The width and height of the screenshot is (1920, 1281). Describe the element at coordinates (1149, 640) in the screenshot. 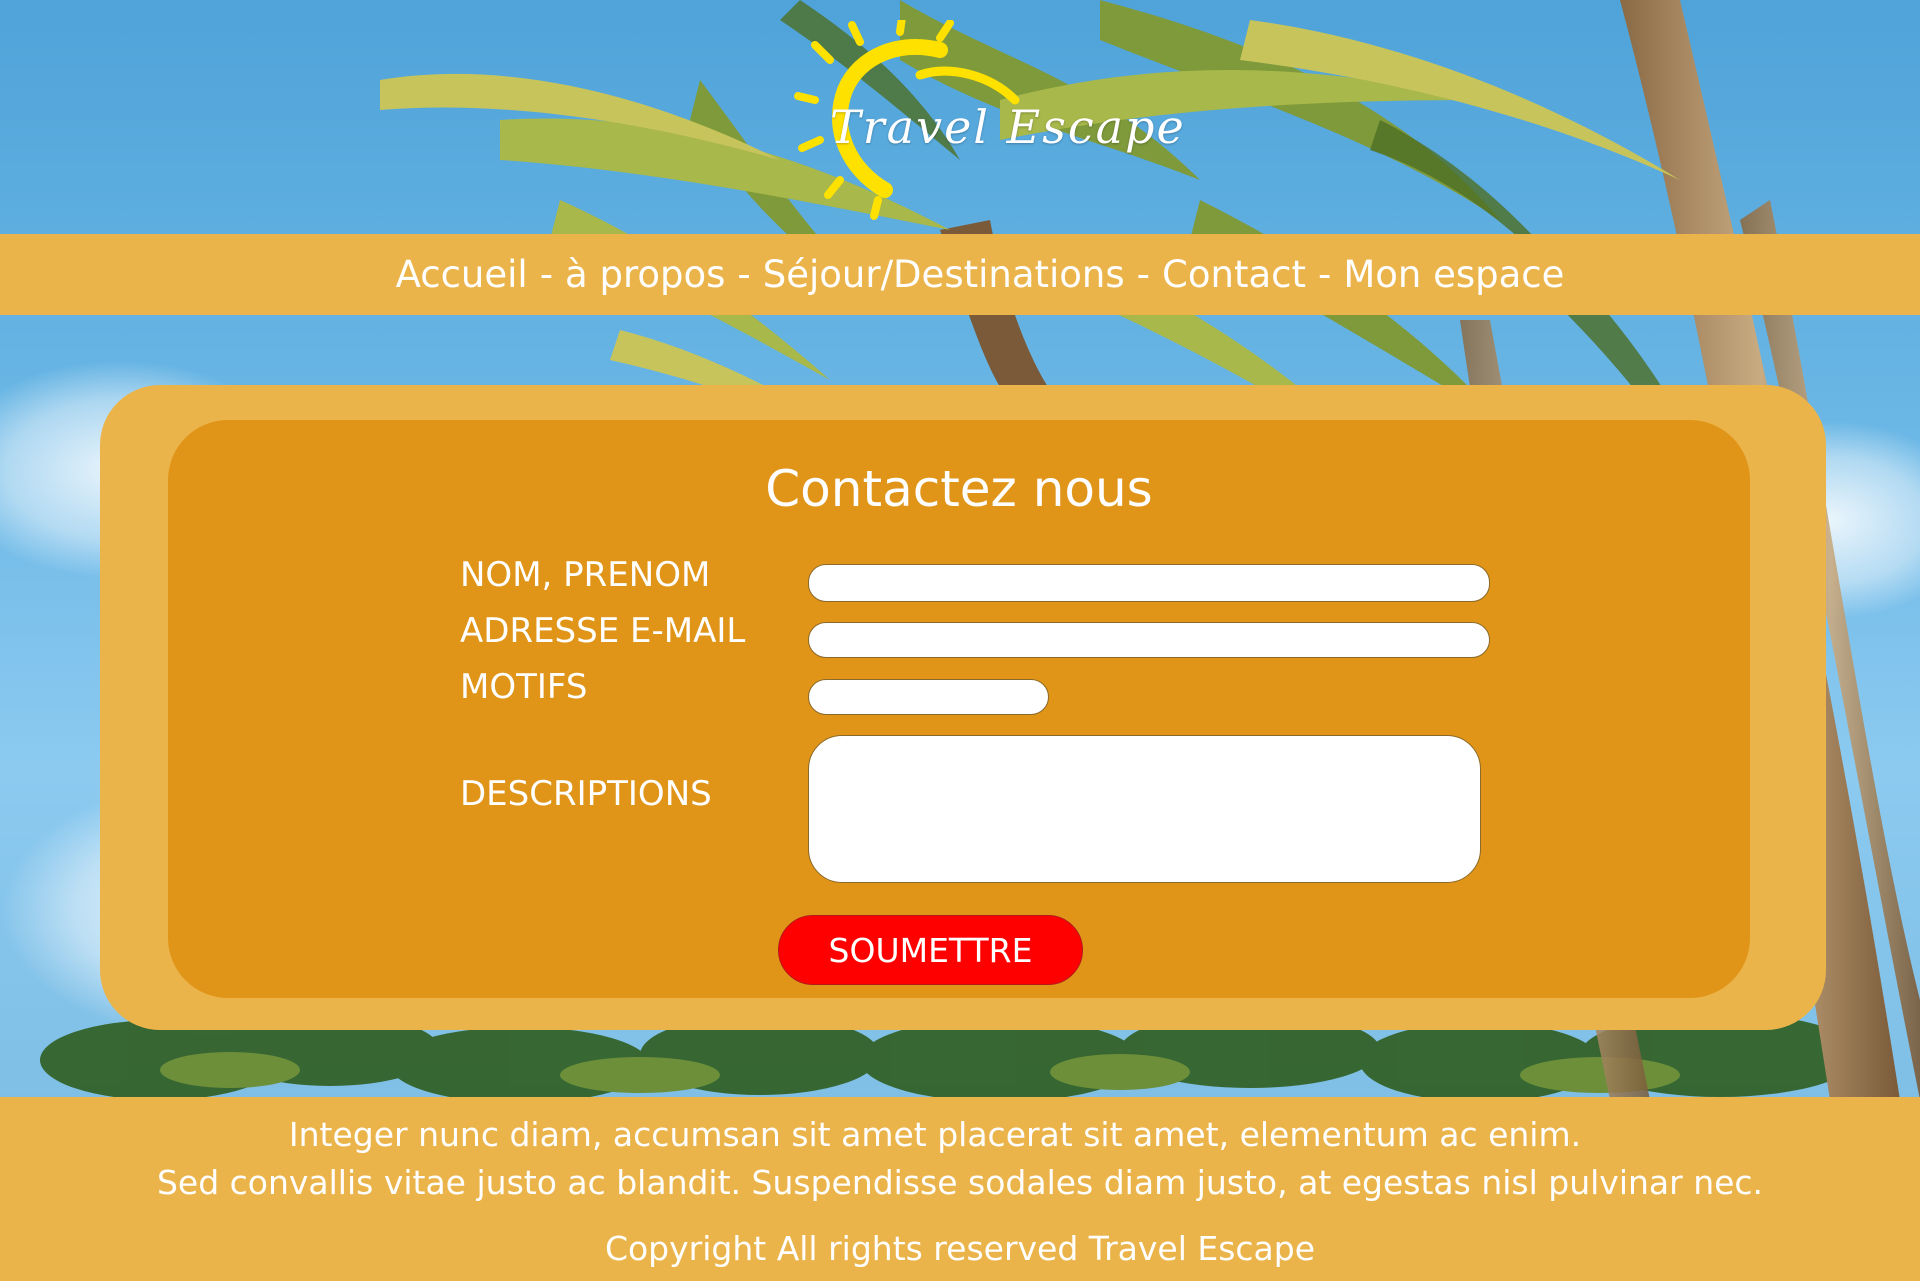

I see `email-input` at that location.